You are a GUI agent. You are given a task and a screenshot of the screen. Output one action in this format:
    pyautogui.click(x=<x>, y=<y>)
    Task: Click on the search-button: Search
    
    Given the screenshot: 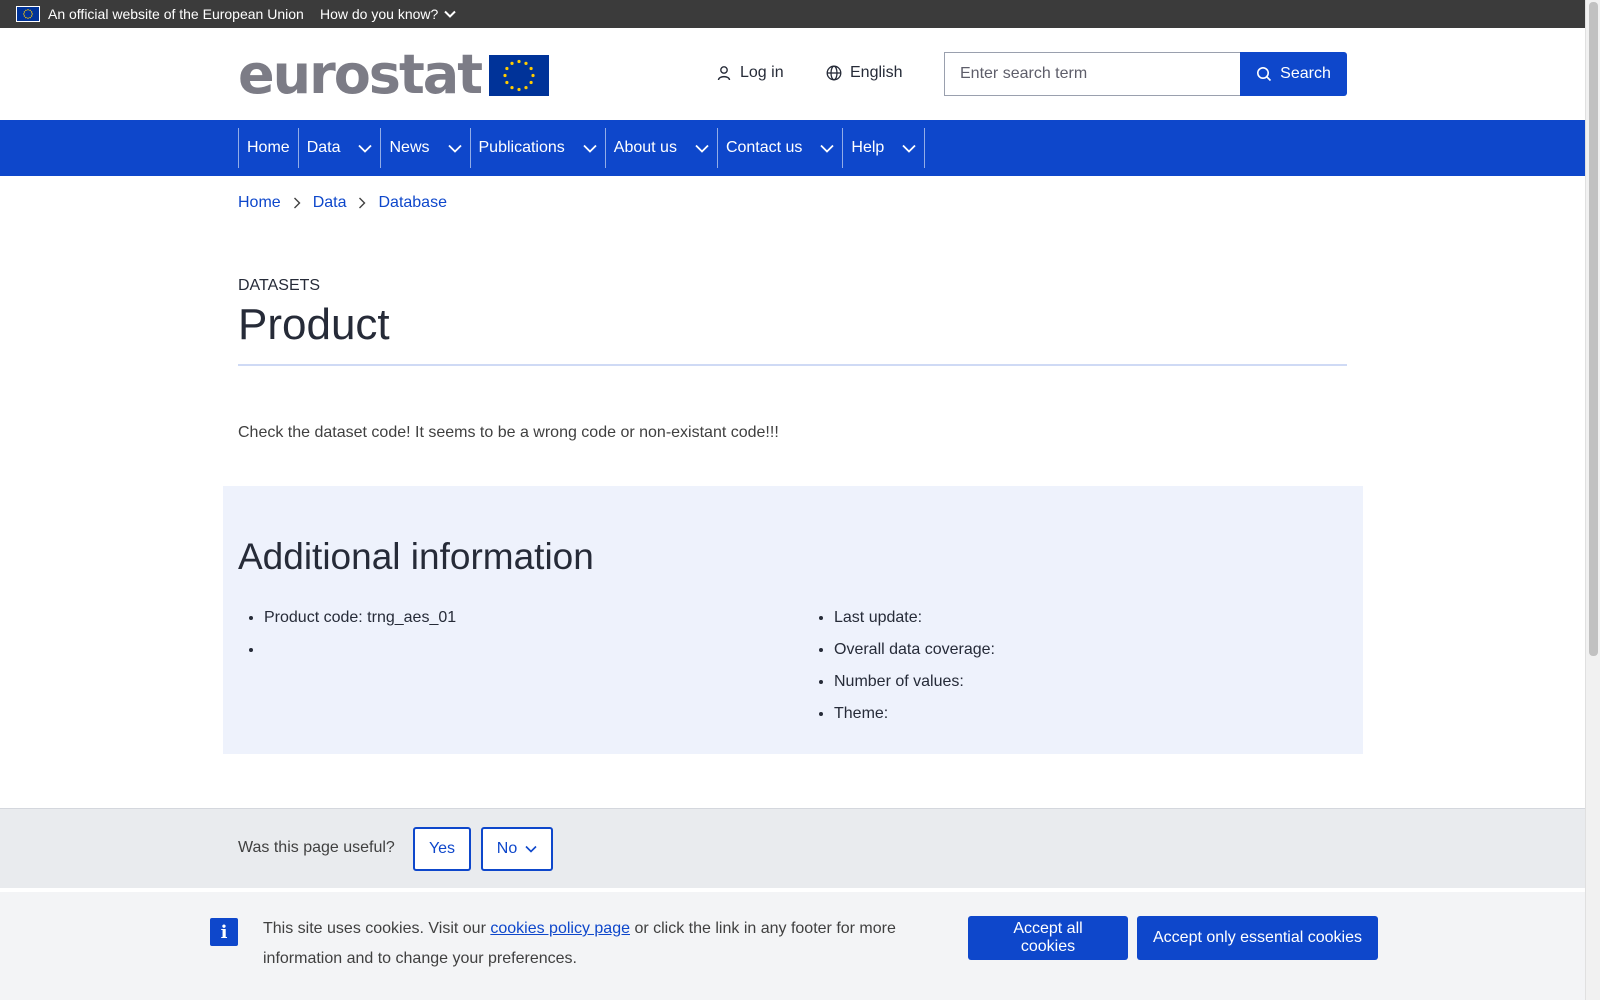 What is the action you would take?
    pyautogui.click(x=1293, y=74)
    